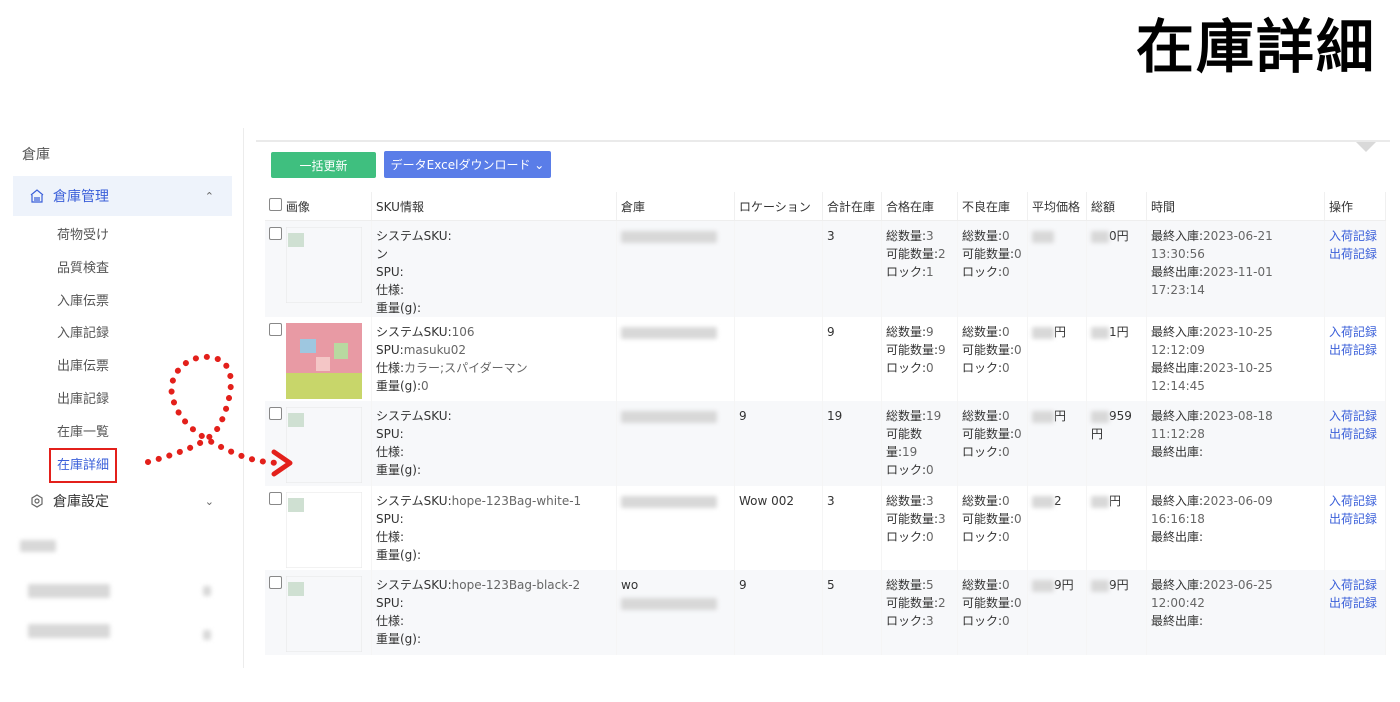 Image resolution: width=1400 pixels, height=702 pixels. I want to click on time-cell: 最終入庫:2023-06-25 12:00:42 最終出庫:, so click(1235, 612).